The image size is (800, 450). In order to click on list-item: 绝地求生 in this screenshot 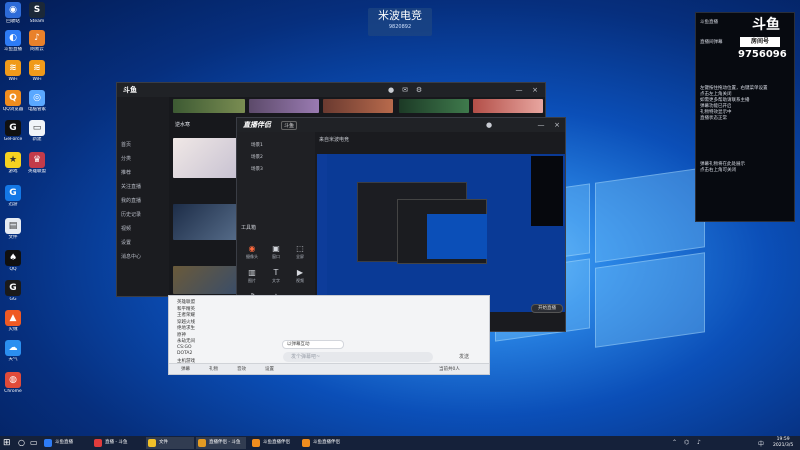, I will do `click(186, 328)`.